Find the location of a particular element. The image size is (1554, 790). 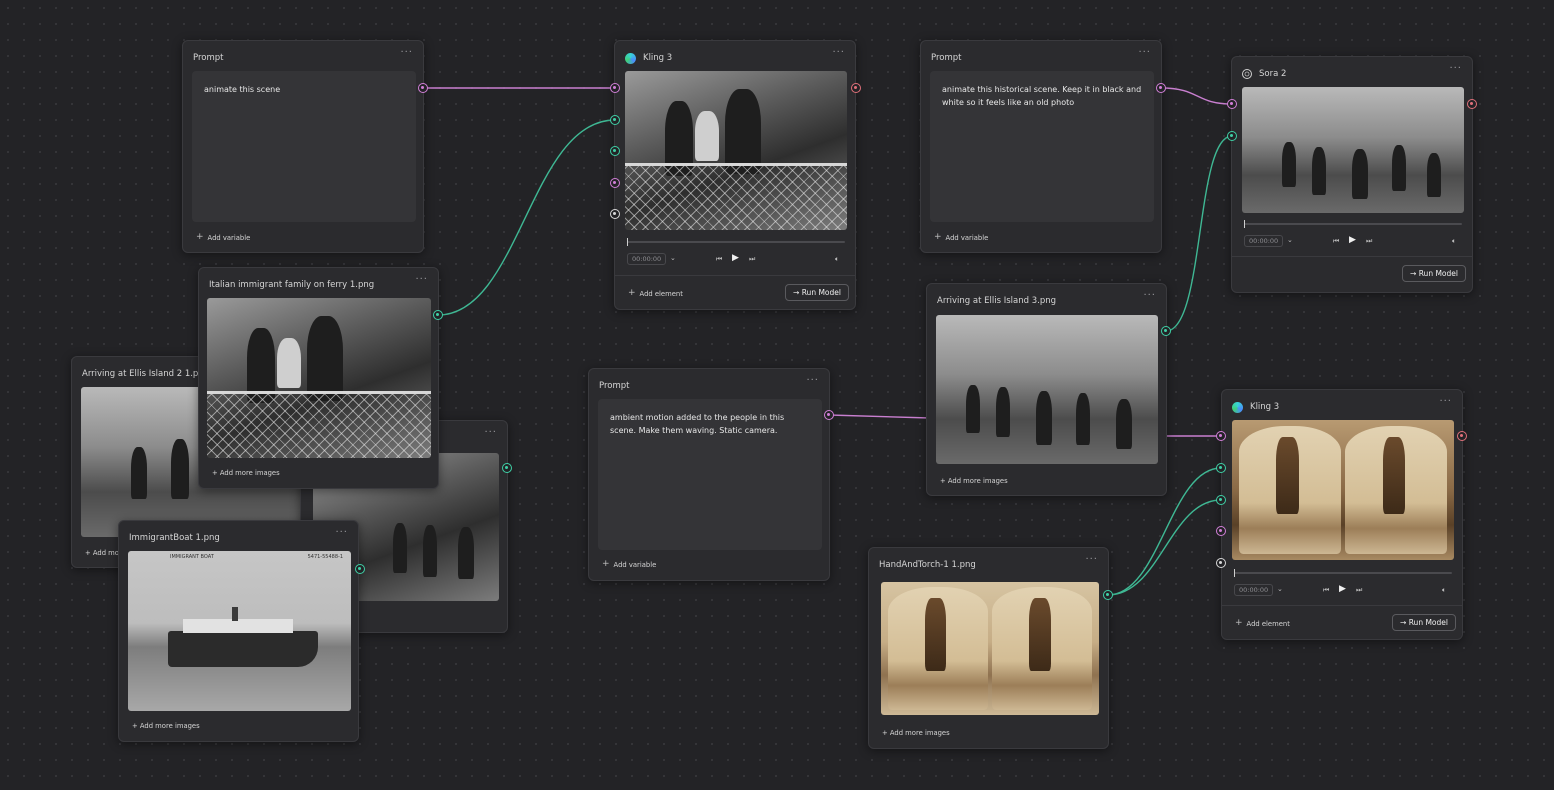

prompt-text-area: animate this scene is located at coordinates (304, 146).